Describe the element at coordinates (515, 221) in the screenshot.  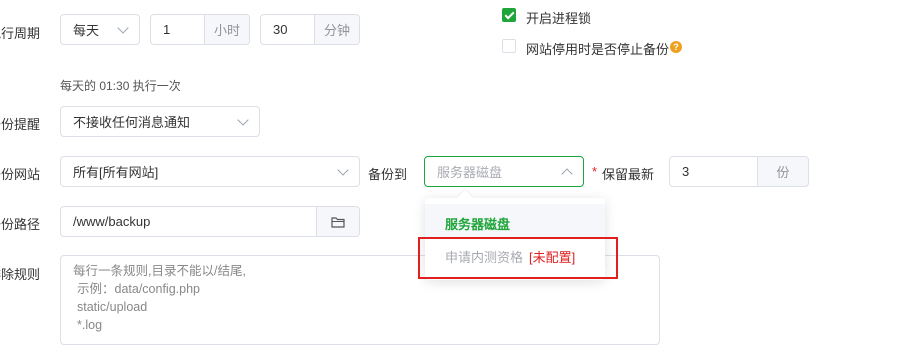
I see `dropdown-option-disk: 服务器磁盘` at that location.